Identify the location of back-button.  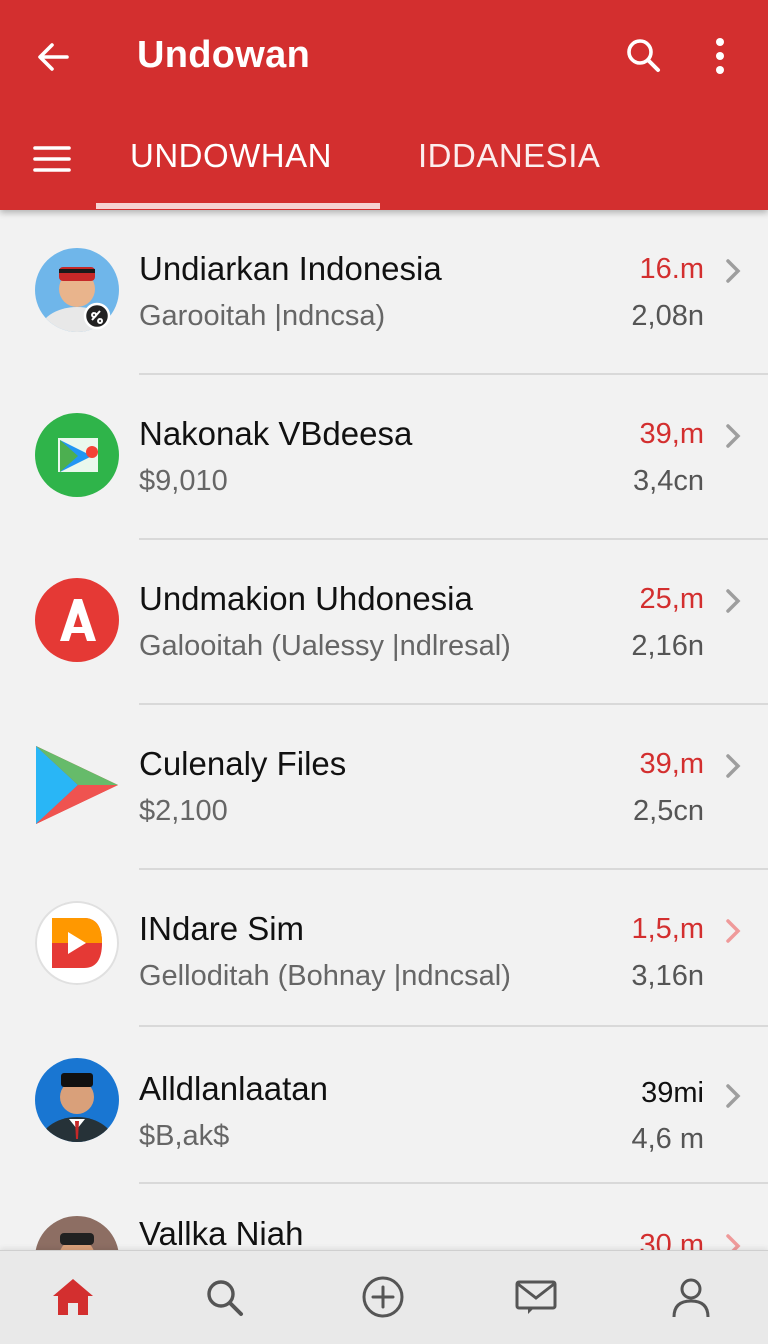
(53, 57).